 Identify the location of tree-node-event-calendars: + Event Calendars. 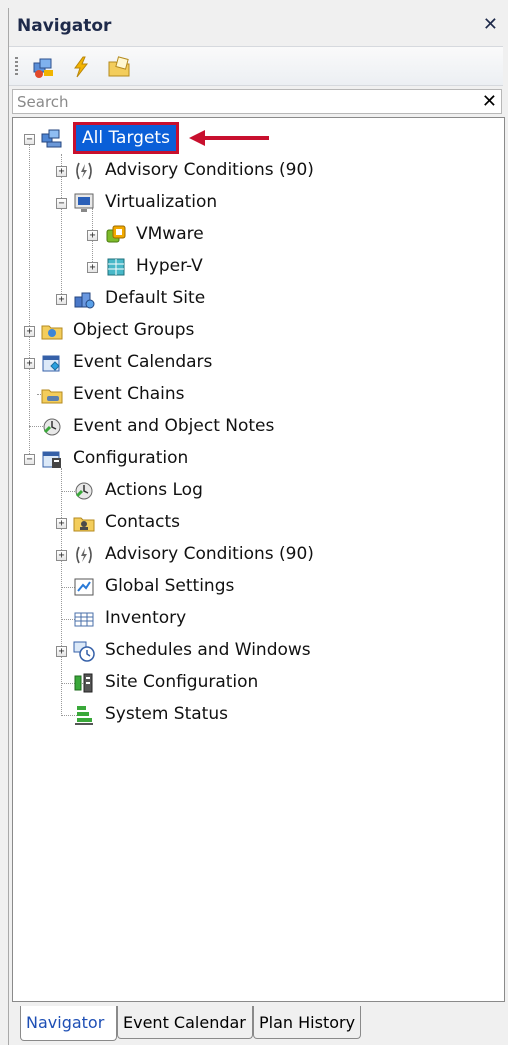
(253, 363).